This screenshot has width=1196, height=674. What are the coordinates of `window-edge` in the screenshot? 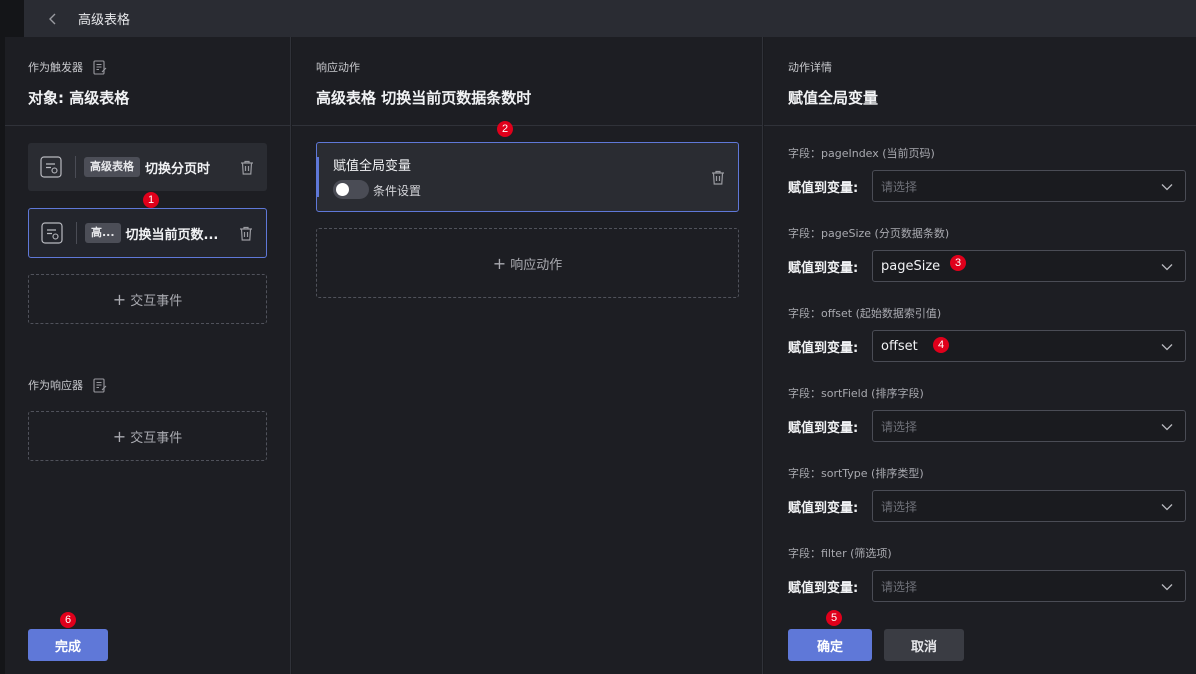 It's located at (12, 18).